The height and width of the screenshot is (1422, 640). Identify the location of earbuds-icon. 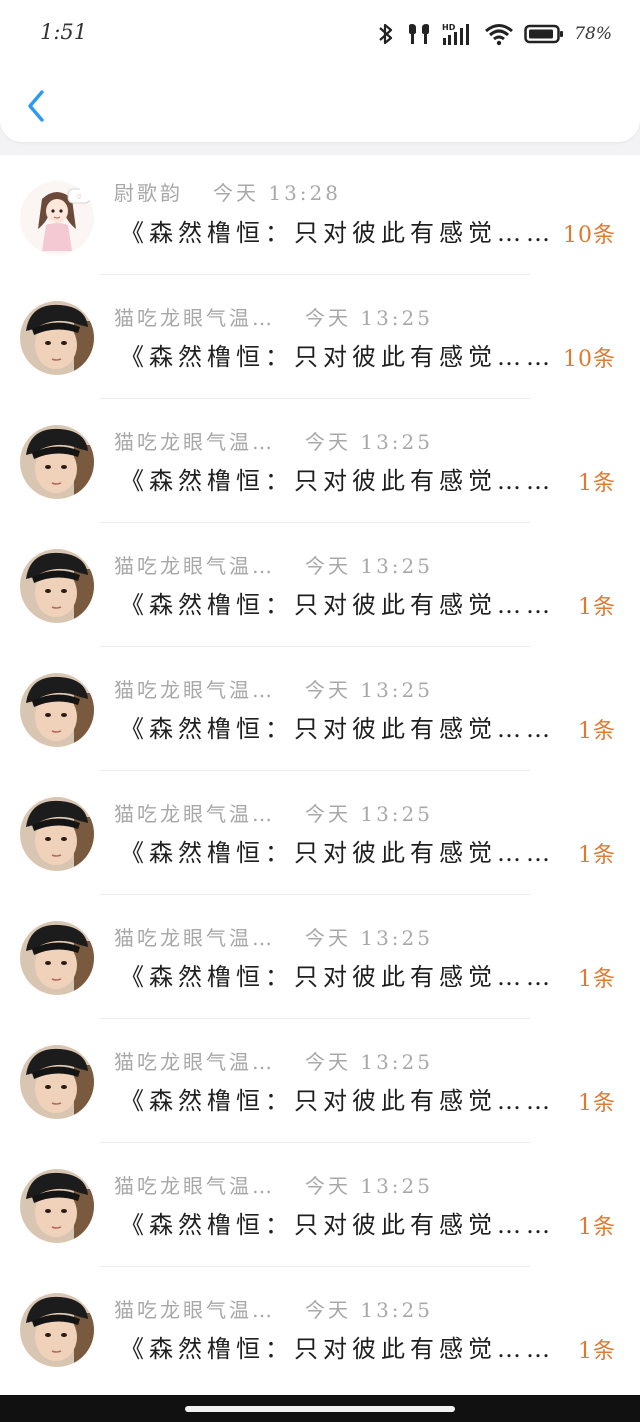
(419, 34).